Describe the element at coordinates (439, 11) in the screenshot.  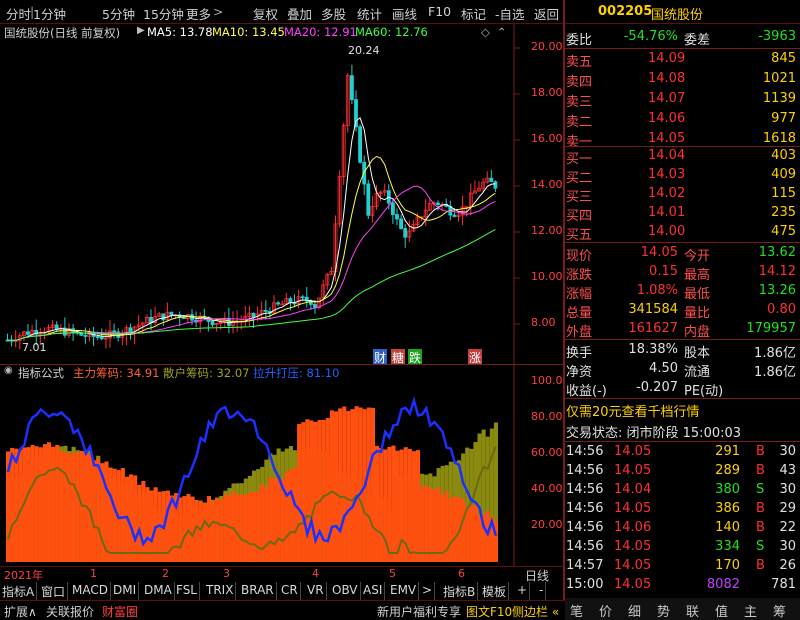
I see `toolbar-item-f10: F10` at that location.